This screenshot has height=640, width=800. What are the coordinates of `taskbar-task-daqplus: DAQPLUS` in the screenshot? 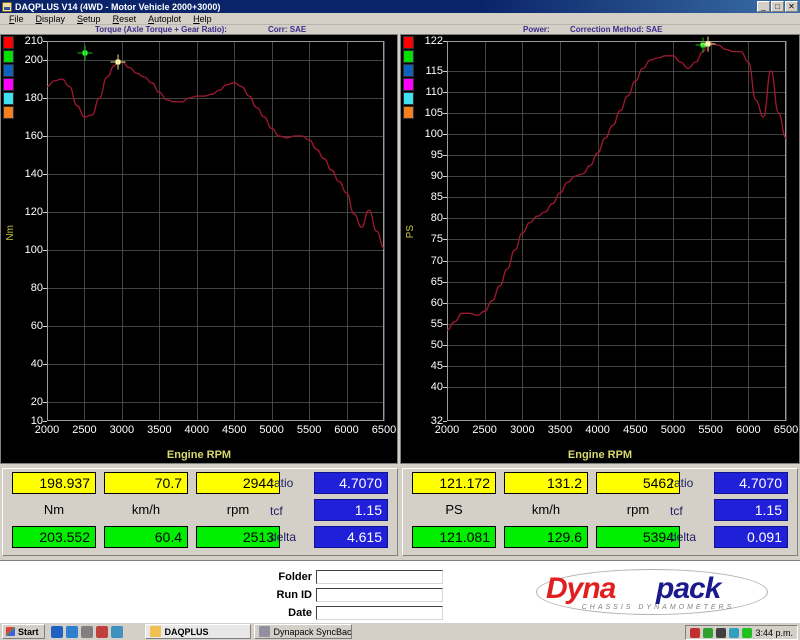 It's located at (197, 631).